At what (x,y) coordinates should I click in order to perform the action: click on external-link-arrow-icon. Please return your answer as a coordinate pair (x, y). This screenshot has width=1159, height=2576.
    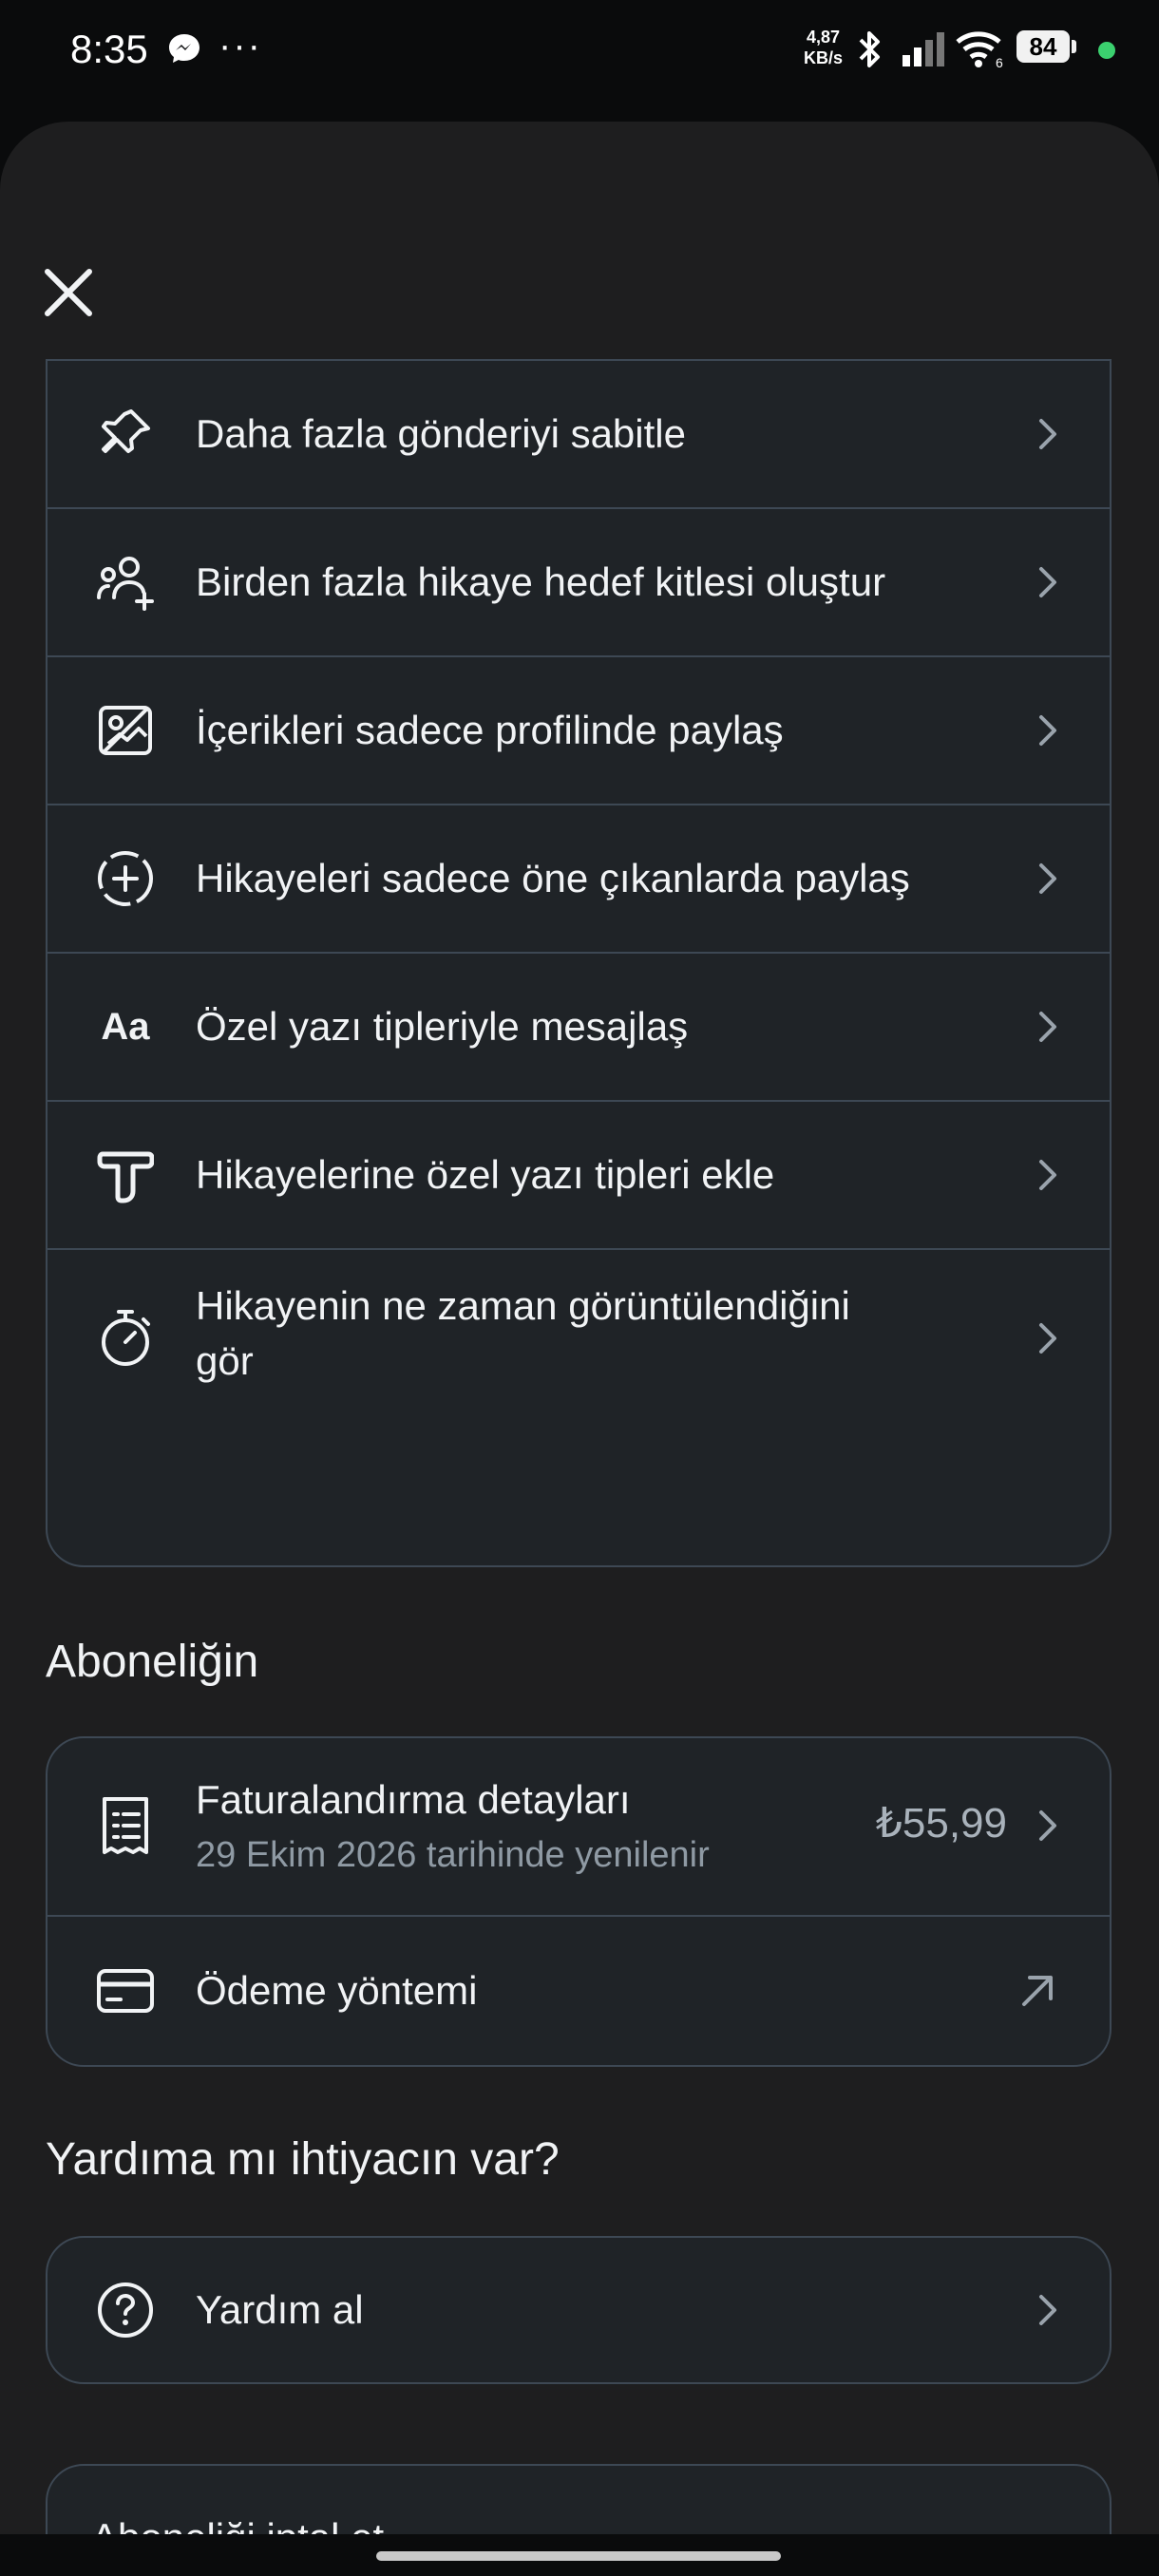
    Looking at the image, I should click on (1037, 1991).